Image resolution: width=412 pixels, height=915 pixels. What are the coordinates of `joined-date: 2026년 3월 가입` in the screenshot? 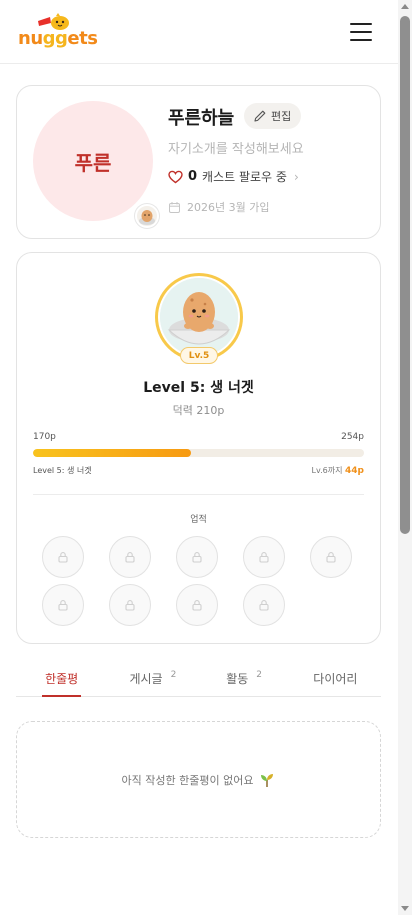 It's located at (218, 207).